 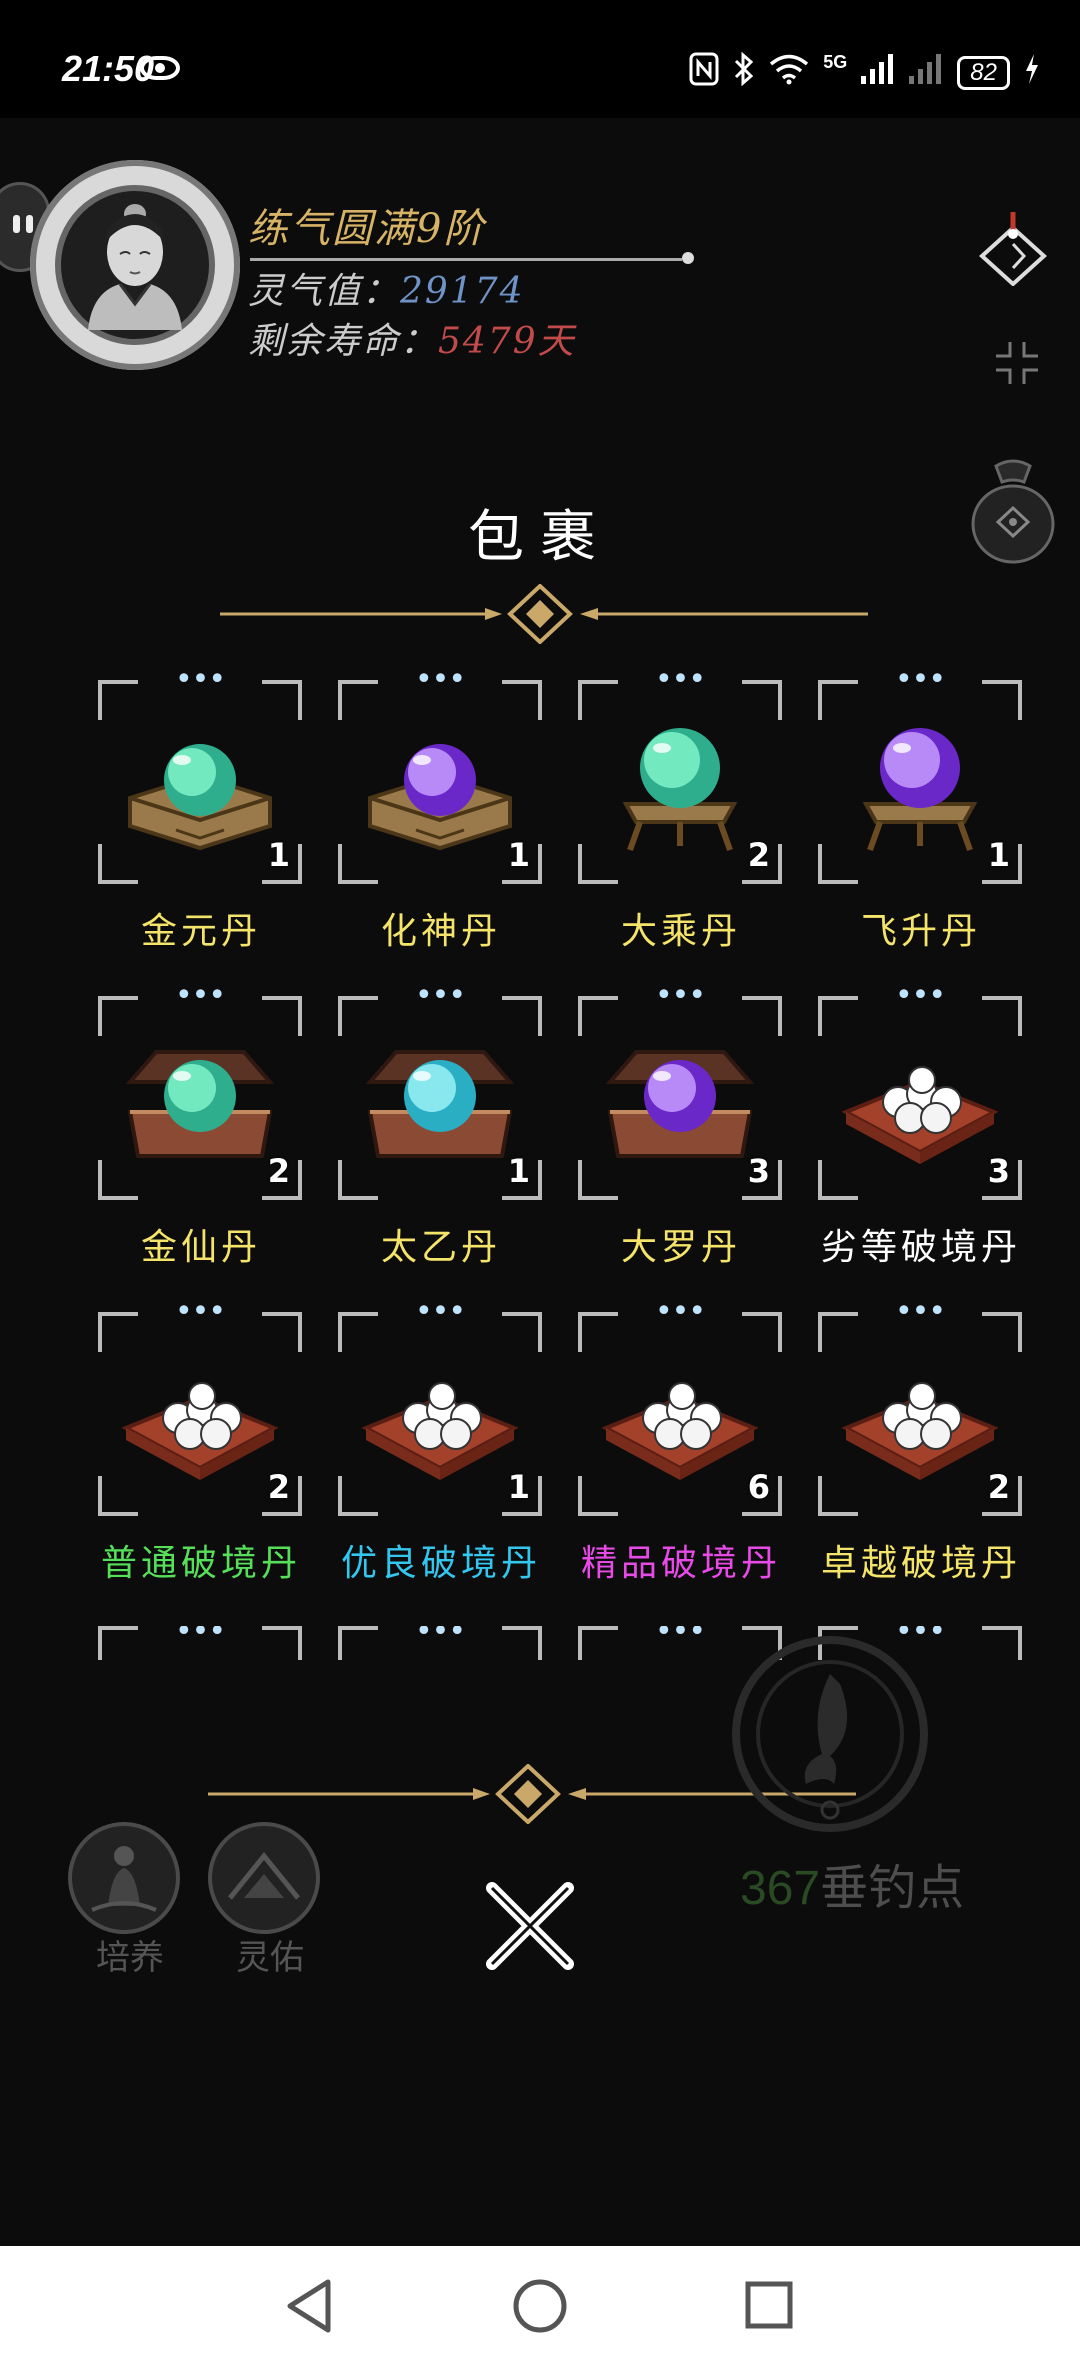 I want to click on meditating-figure-icon, so click(x=124, y=1879).